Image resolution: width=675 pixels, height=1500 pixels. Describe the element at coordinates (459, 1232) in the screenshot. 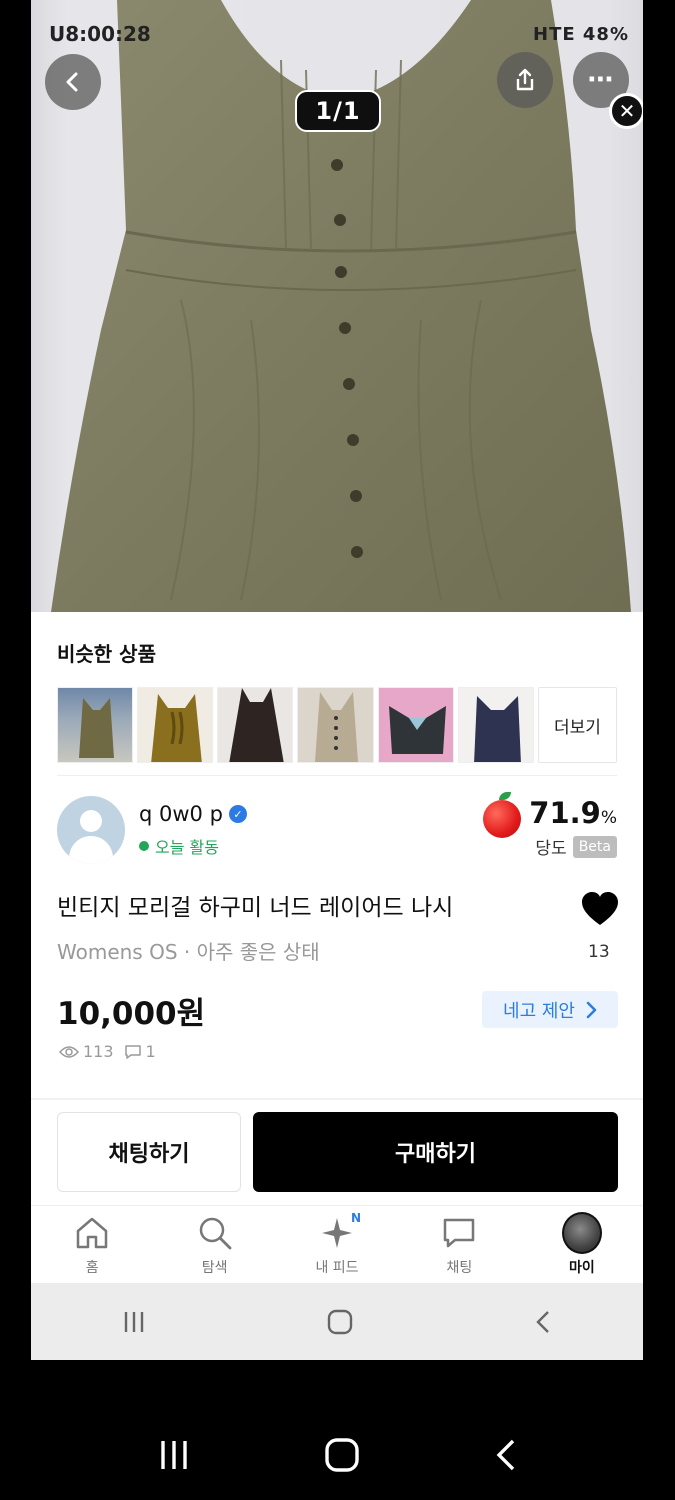

I see `chat-icon` at that location.